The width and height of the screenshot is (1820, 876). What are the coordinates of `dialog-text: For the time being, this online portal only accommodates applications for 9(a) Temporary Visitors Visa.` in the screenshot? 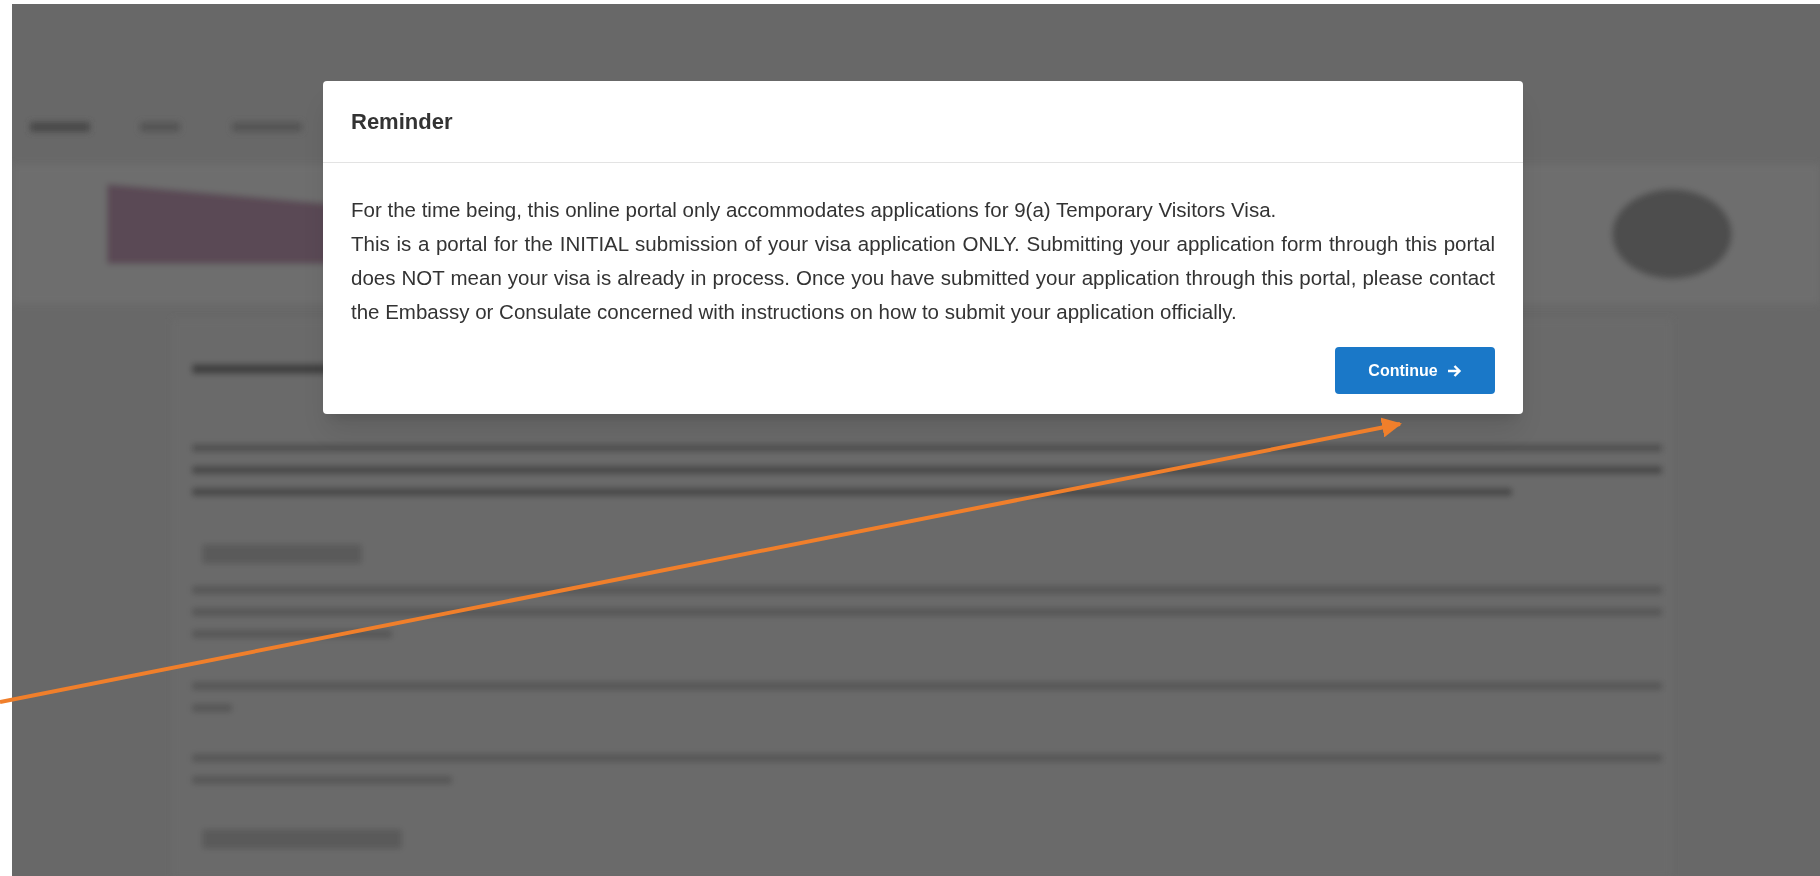 It's located at (814, 210).